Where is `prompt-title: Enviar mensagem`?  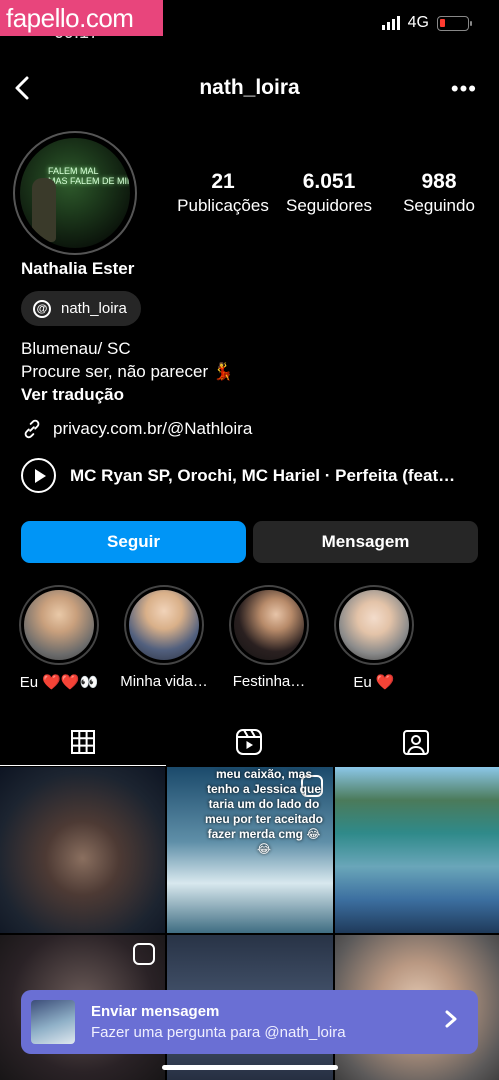
prompt-title: Enviar mensagem is located at coordinates (155, 1011).